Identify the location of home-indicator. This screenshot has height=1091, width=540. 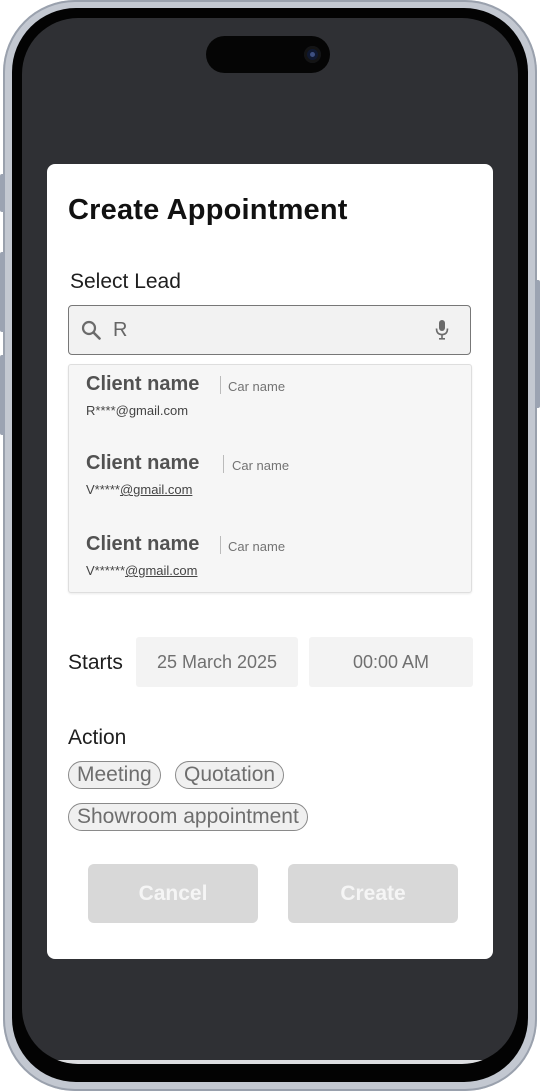
(270, 1062).